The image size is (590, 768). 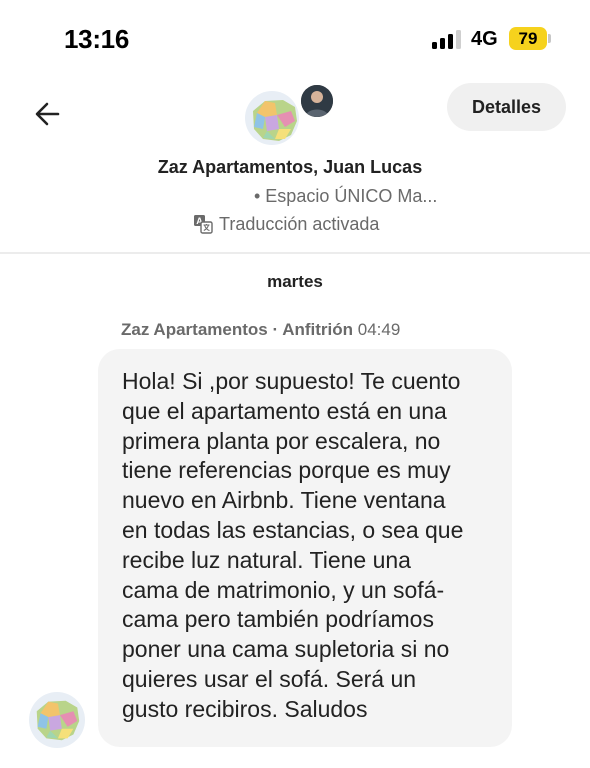 What do you see at coordinates (295, 40) in the screenshot?
I see `status-bar: 13:16 4G 79` at bounding box center [295, 40].